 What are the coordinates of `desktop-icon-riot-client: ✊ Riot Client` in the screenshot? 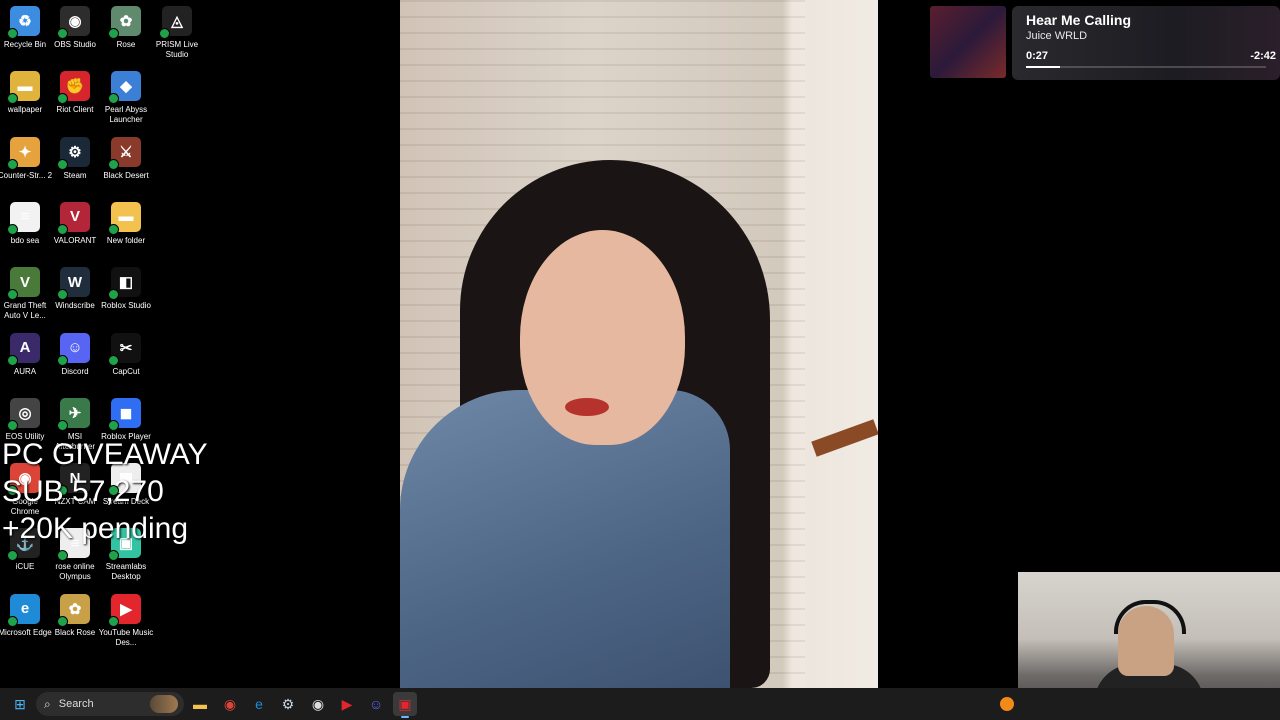 It's located at (75, 93).